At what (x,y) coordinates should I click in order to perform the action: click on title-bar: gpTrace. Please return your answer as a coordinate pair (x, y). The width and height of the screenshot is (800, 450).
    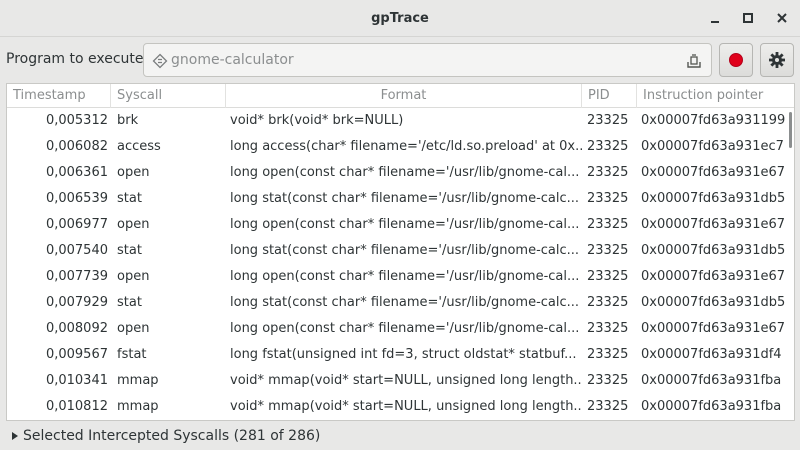
    Looking at the image, I should click on (400, 18).